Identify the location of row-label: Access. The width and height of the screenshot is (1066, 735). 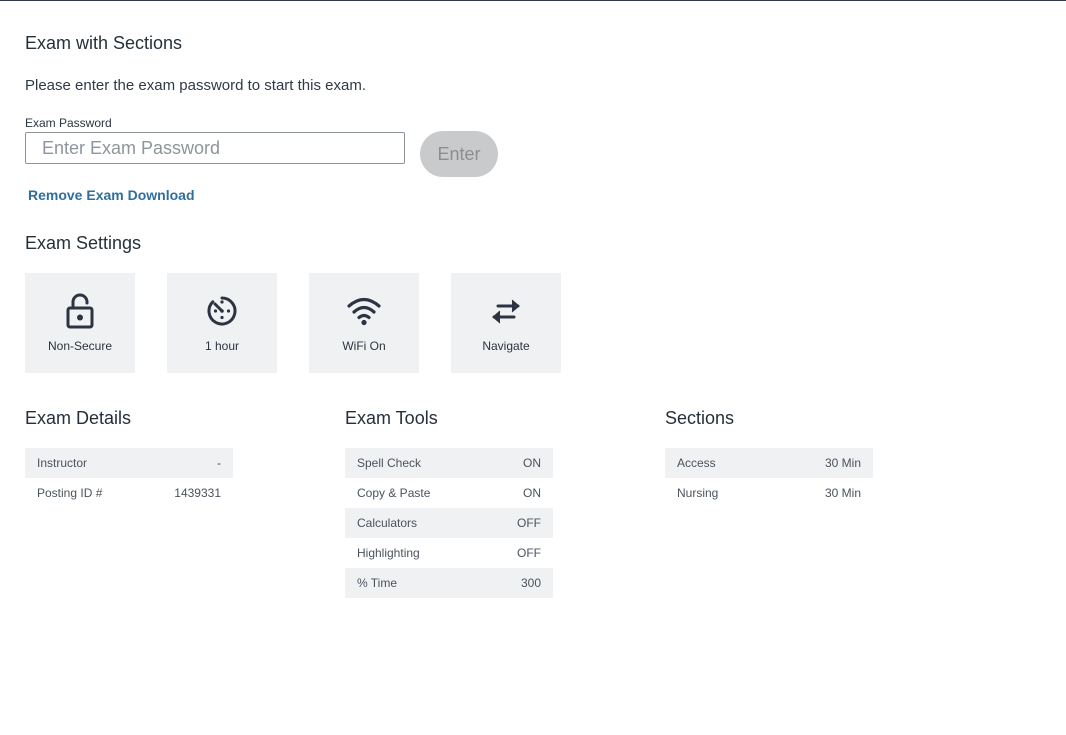
(696, 463).